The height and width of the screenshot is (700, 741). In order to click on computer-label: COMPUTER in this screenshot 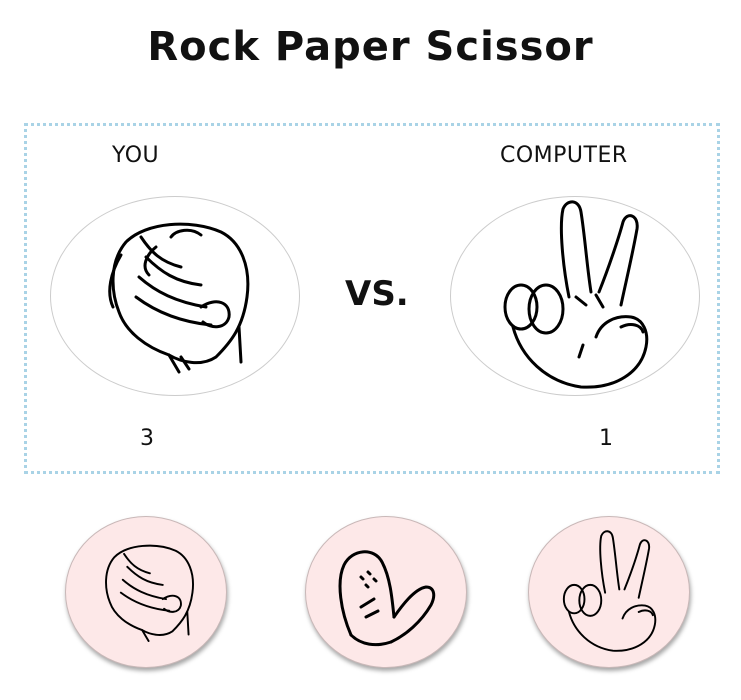, I will do `click(564, 155)`.